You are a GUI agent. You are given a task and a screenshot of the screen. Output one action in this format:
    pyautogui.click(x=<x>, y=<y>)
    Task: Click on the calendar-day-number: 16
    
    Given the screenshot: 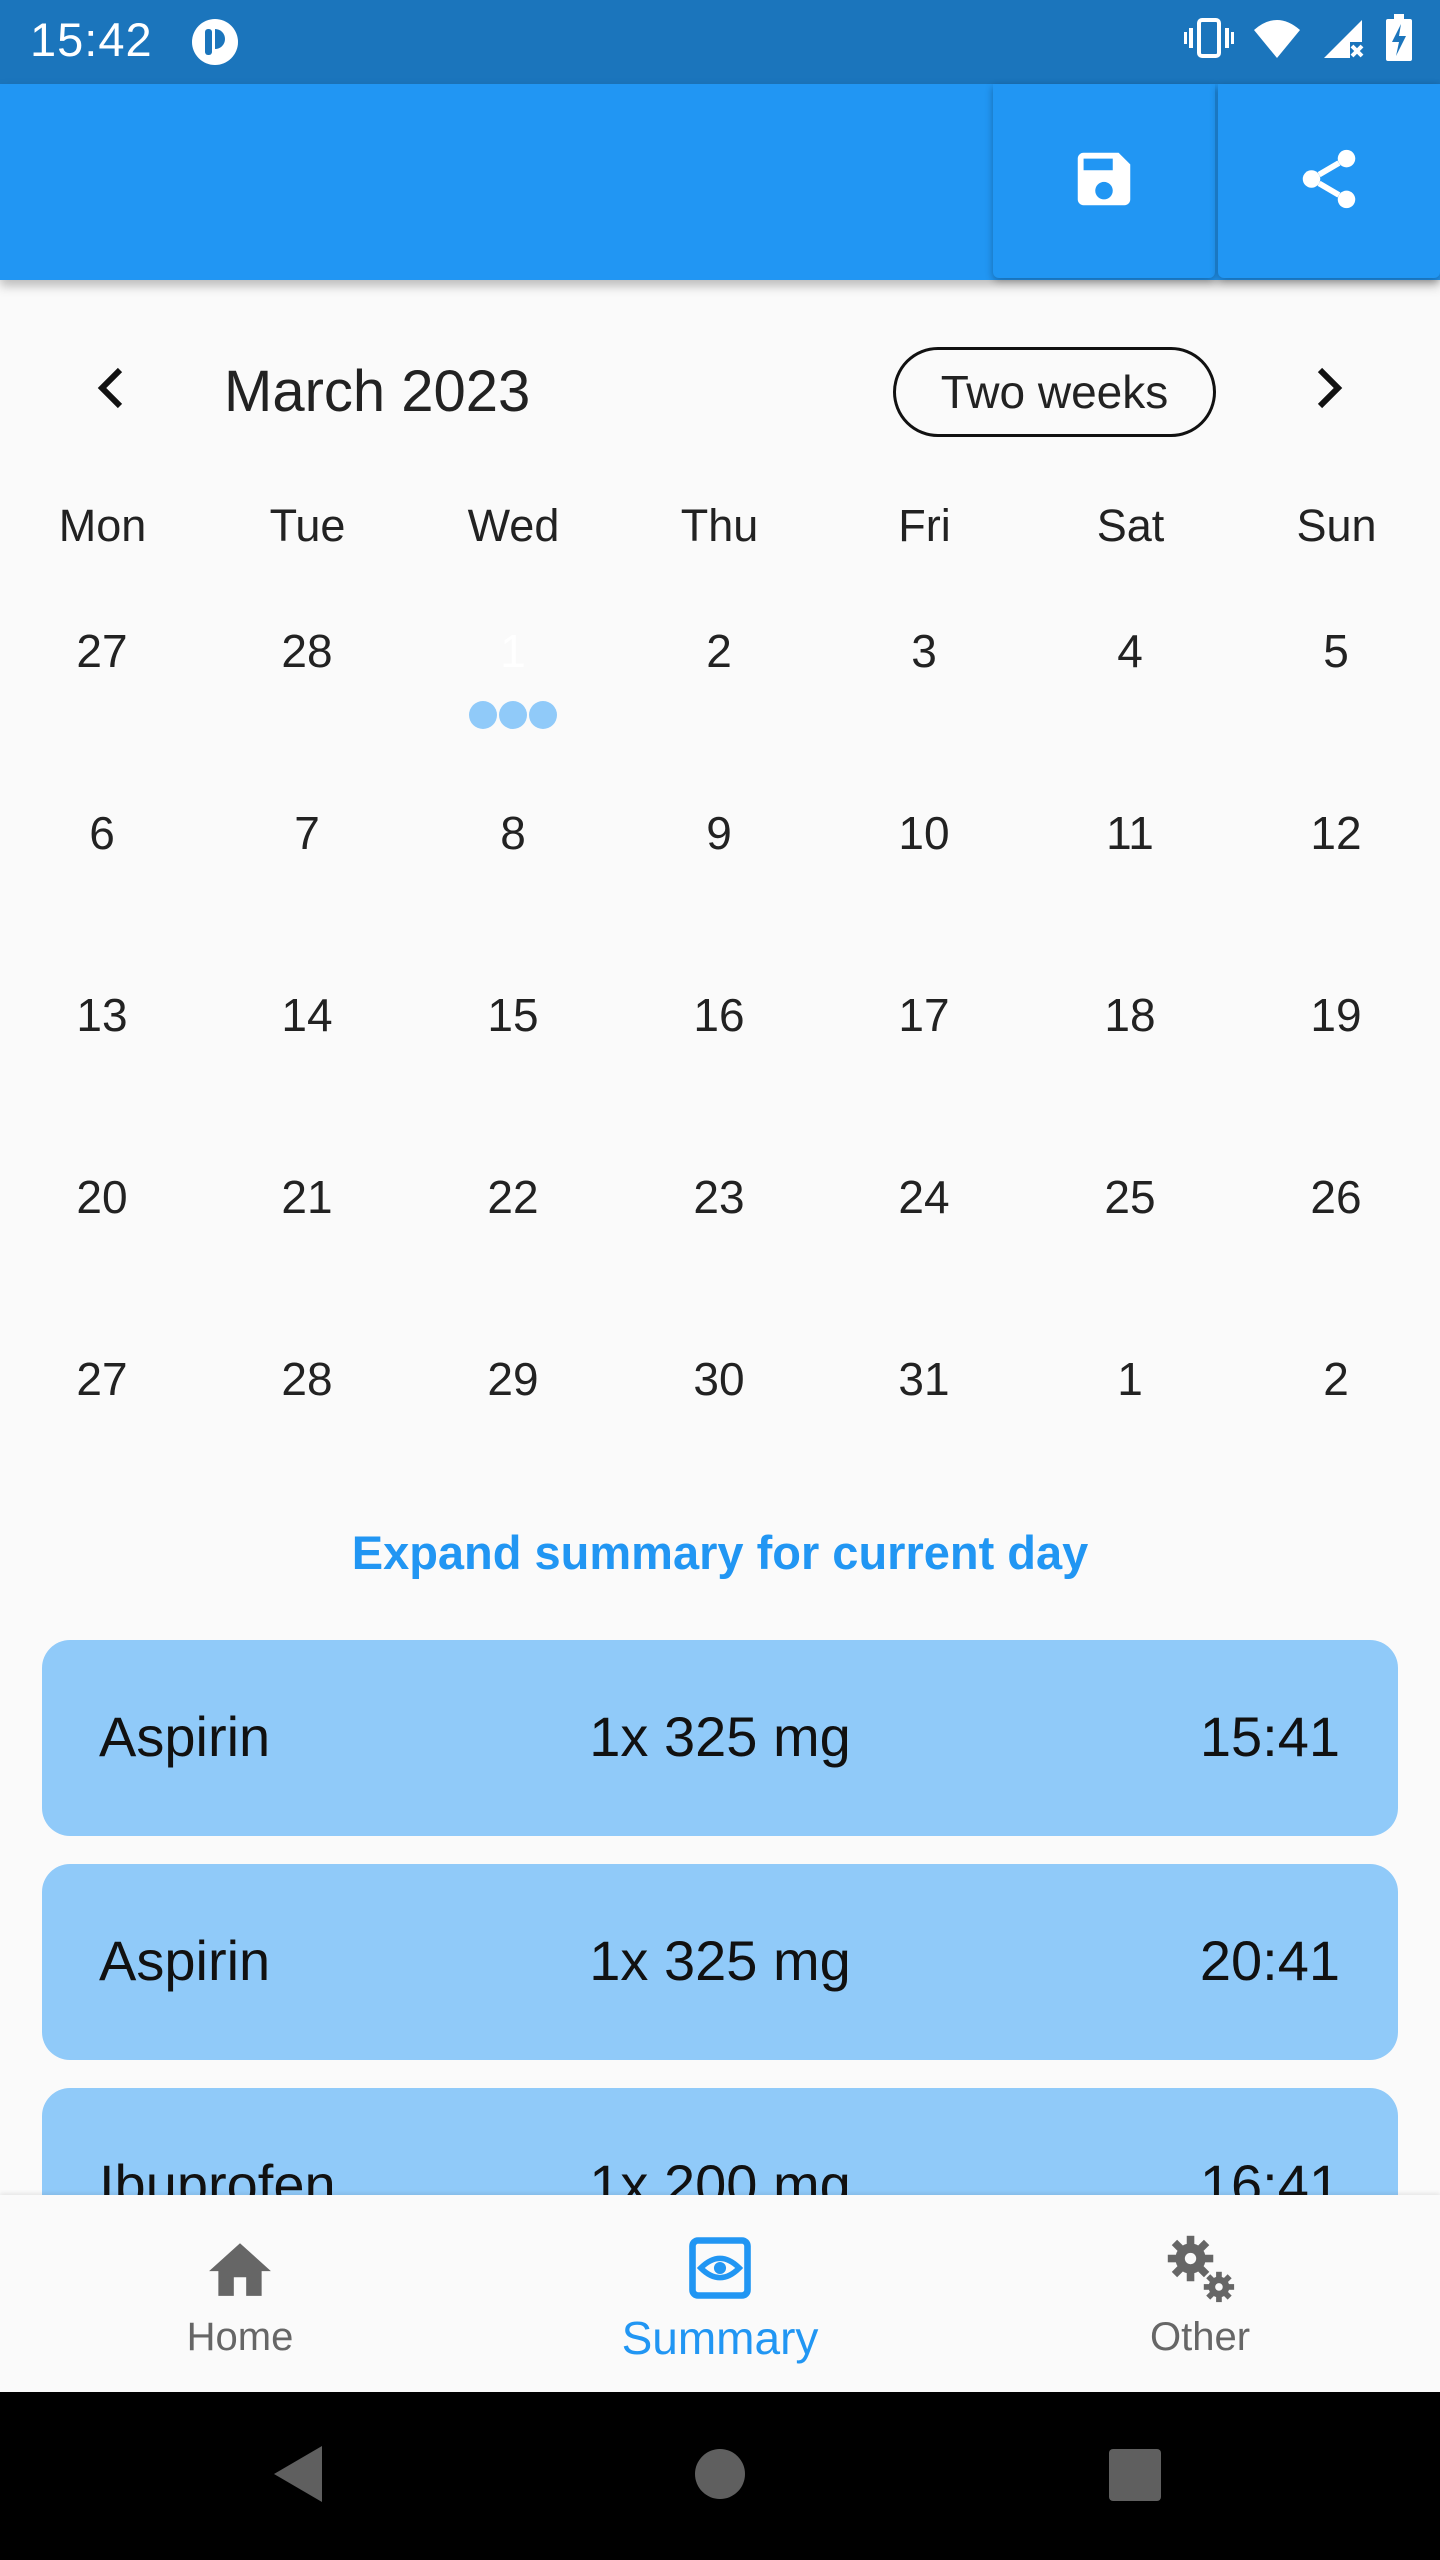 What is the action you would take?
    pyautogui.click(x=719, y=1015)
    